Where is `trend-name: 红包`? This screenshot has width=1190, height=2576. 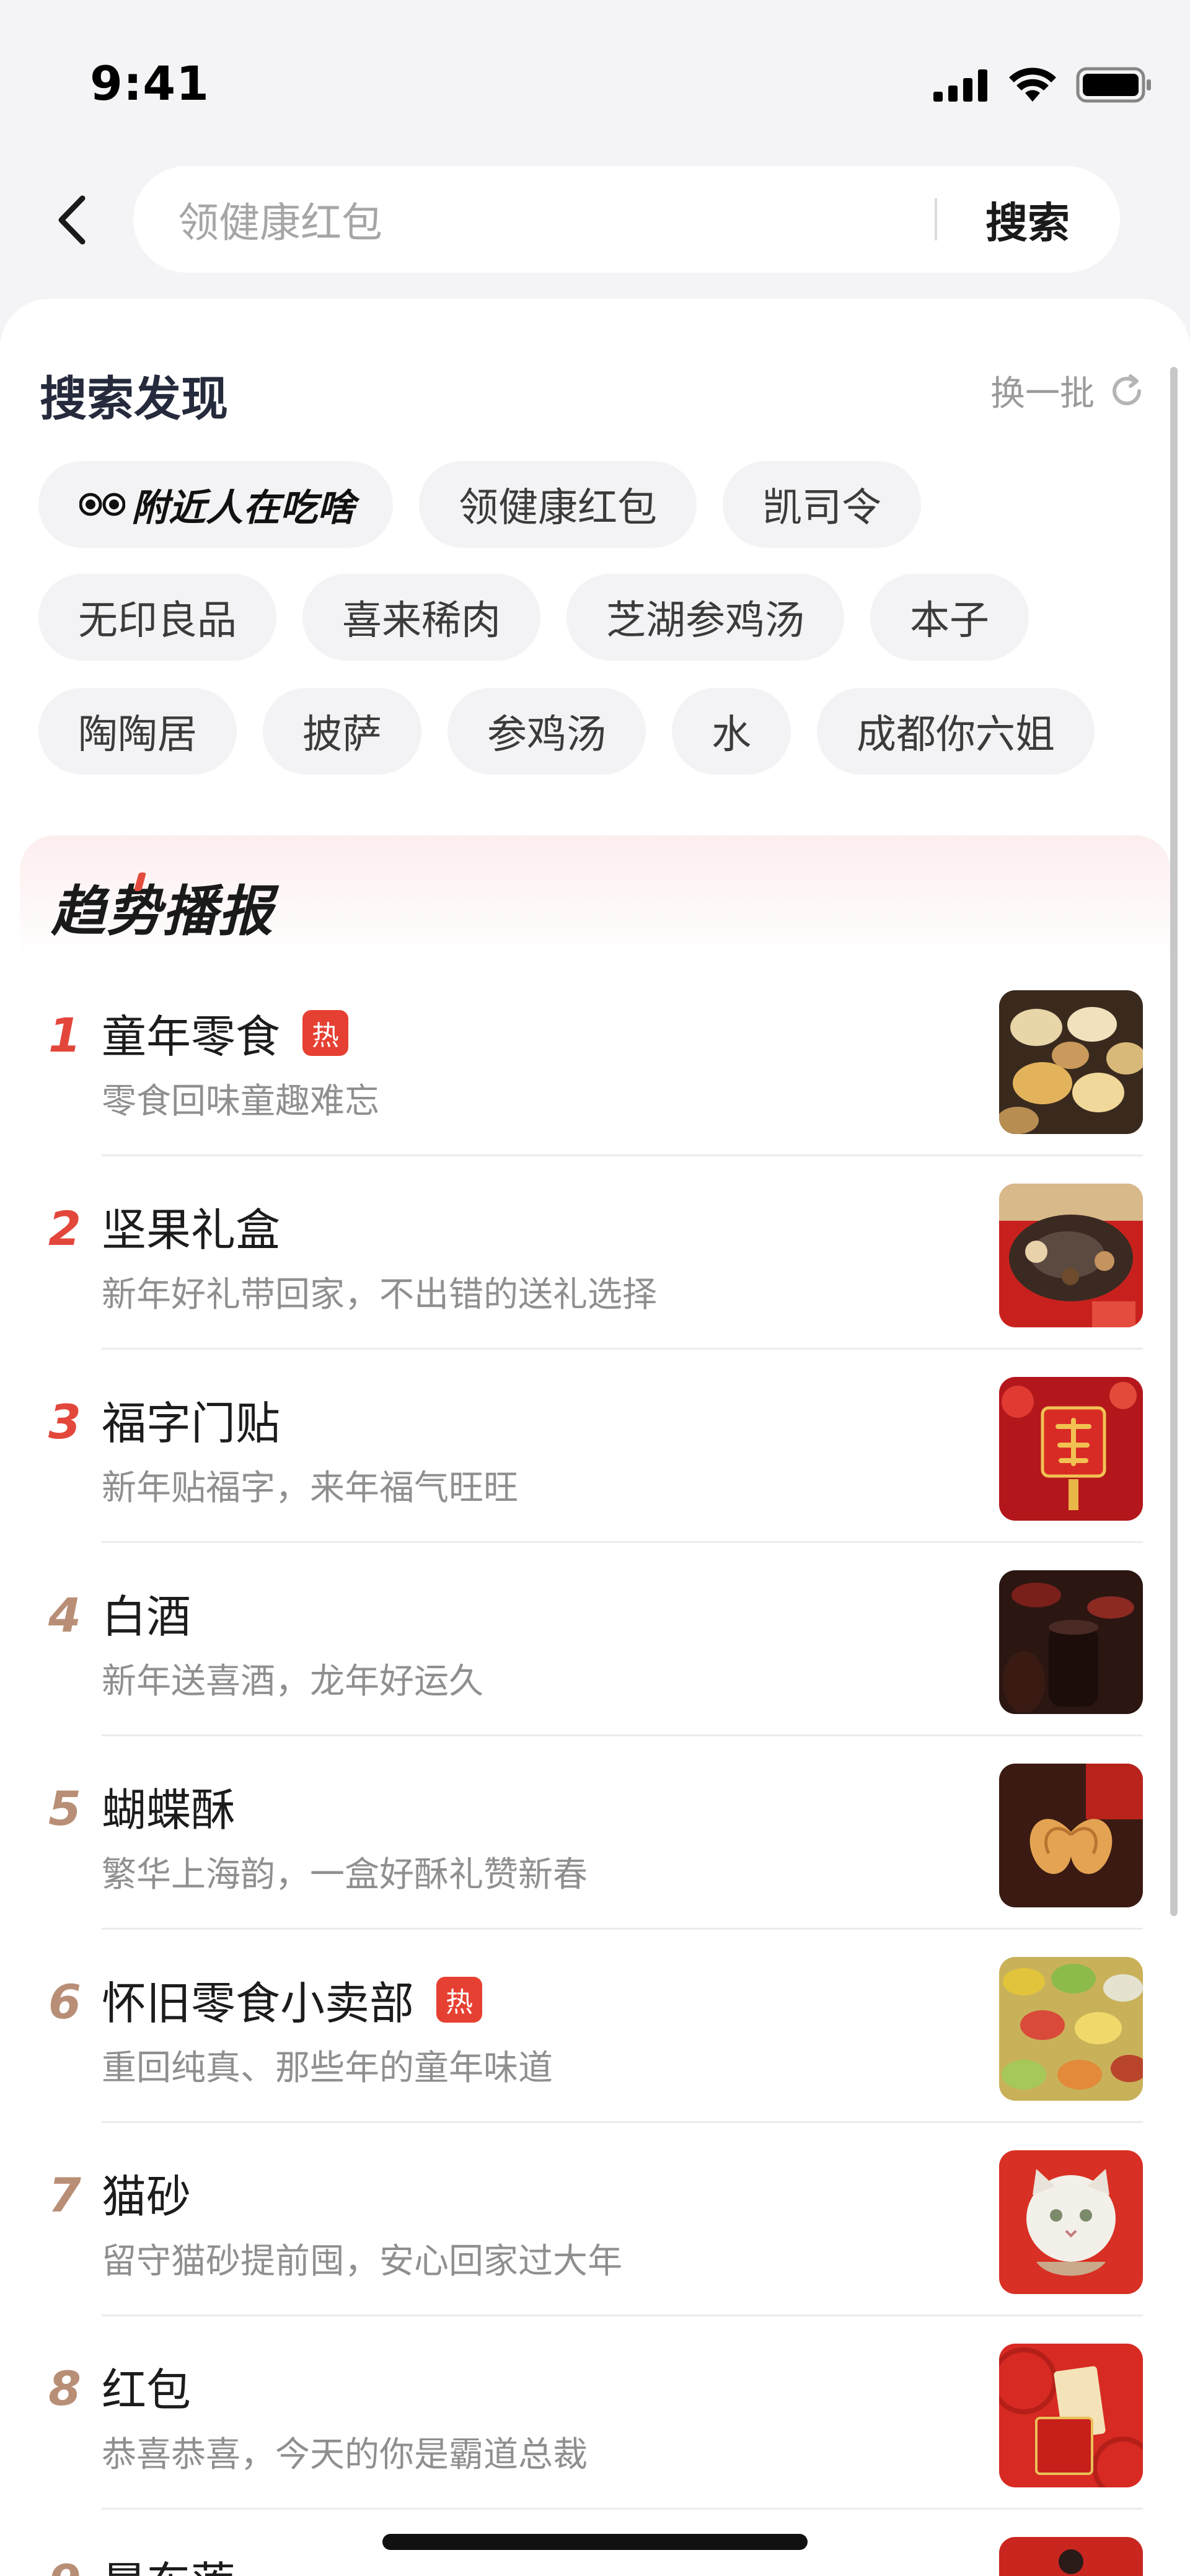
trend-name: 红包 is located at coordinates (147, 2390).